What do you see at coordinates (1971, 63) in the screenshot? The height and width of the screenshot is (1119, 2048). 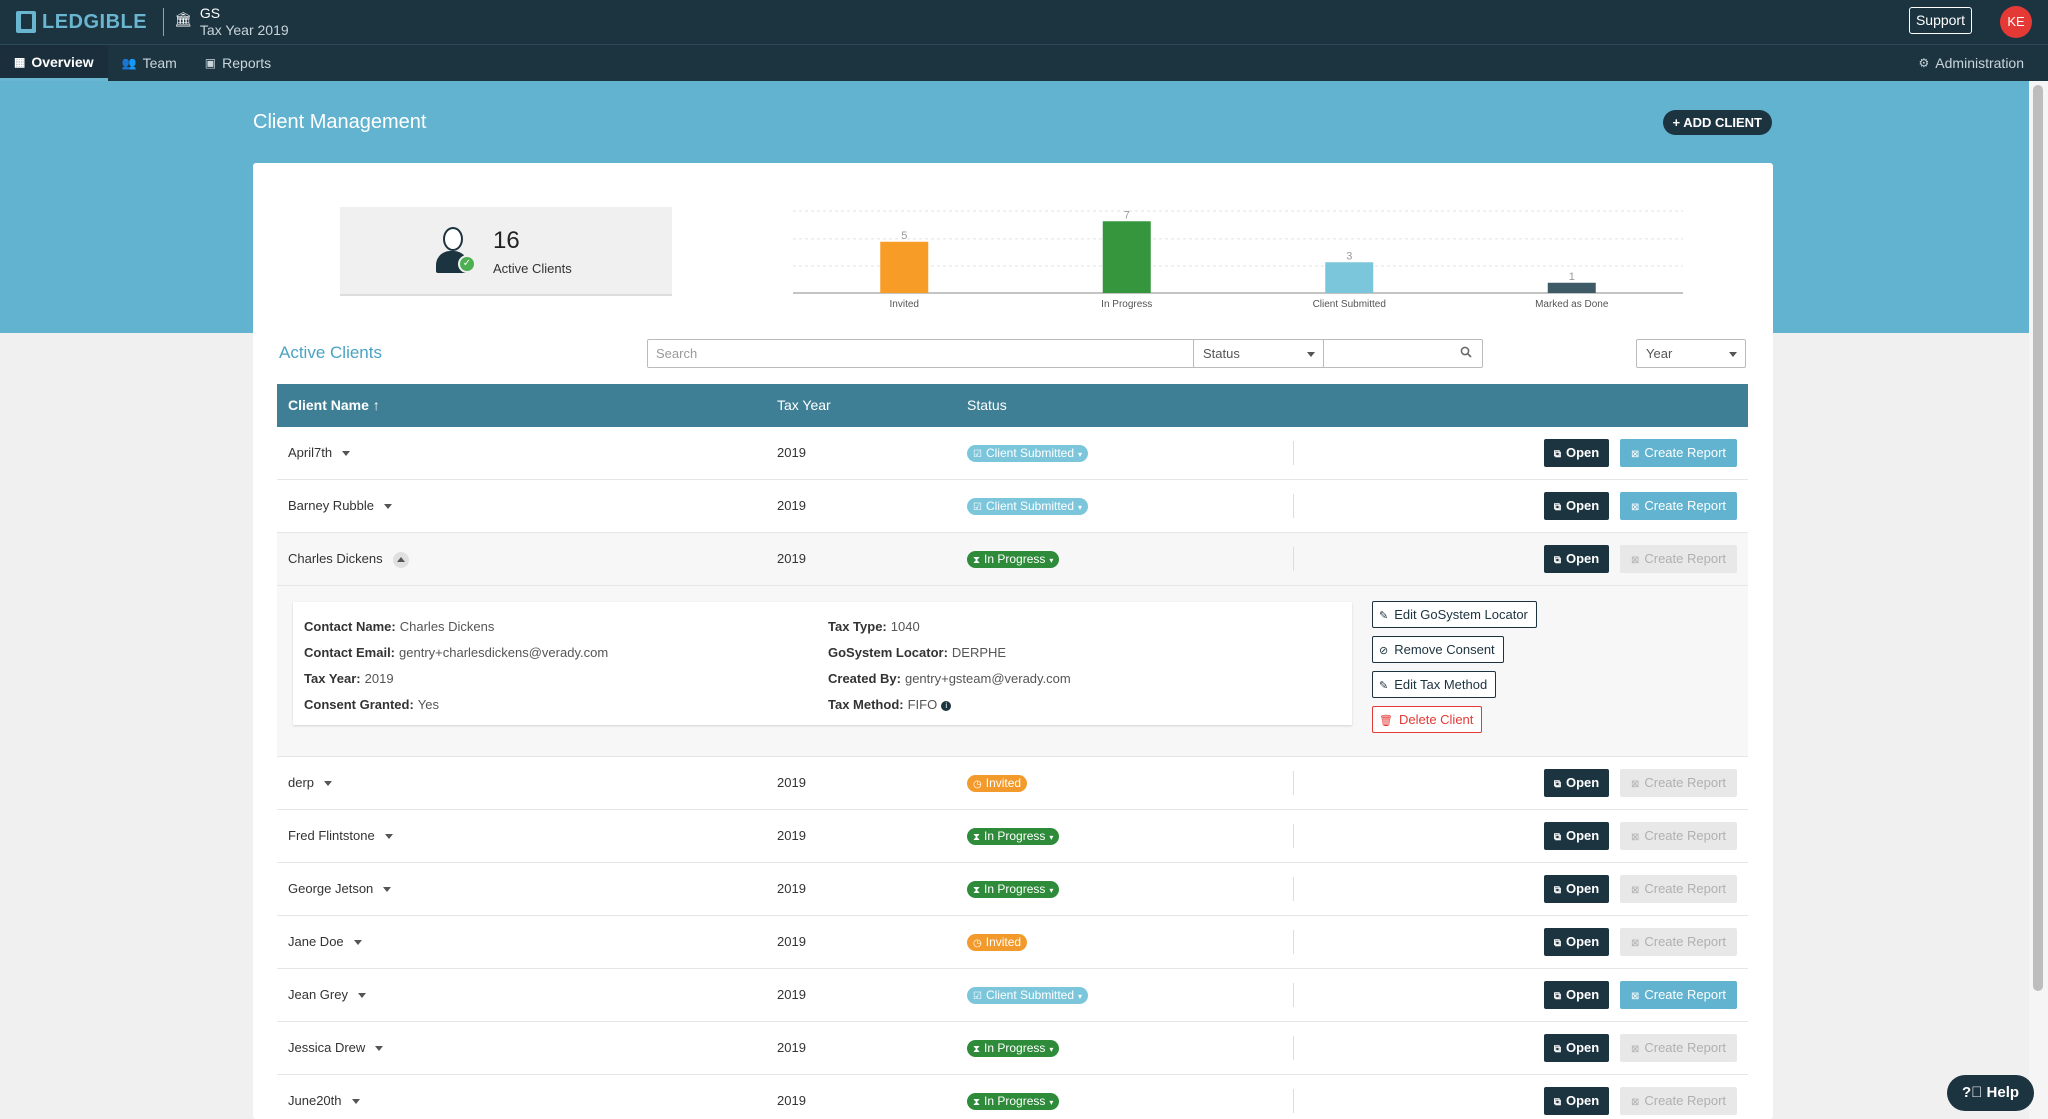 I see `nav-administration: ⚙ Administration` at bounding box center [1971, 63].